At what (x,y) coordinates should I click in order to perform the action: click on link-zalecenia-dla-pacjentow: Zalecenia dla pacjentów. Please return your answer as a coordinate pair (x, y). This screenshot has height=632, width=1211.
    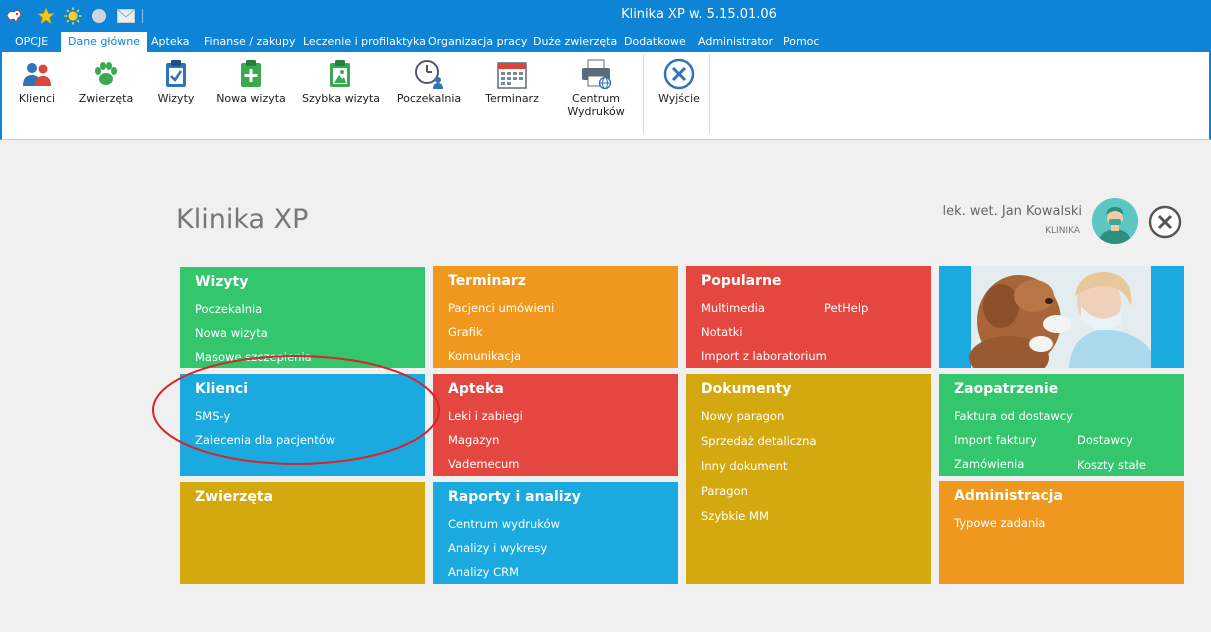
    Looking at the image, I should click on (265, 440).